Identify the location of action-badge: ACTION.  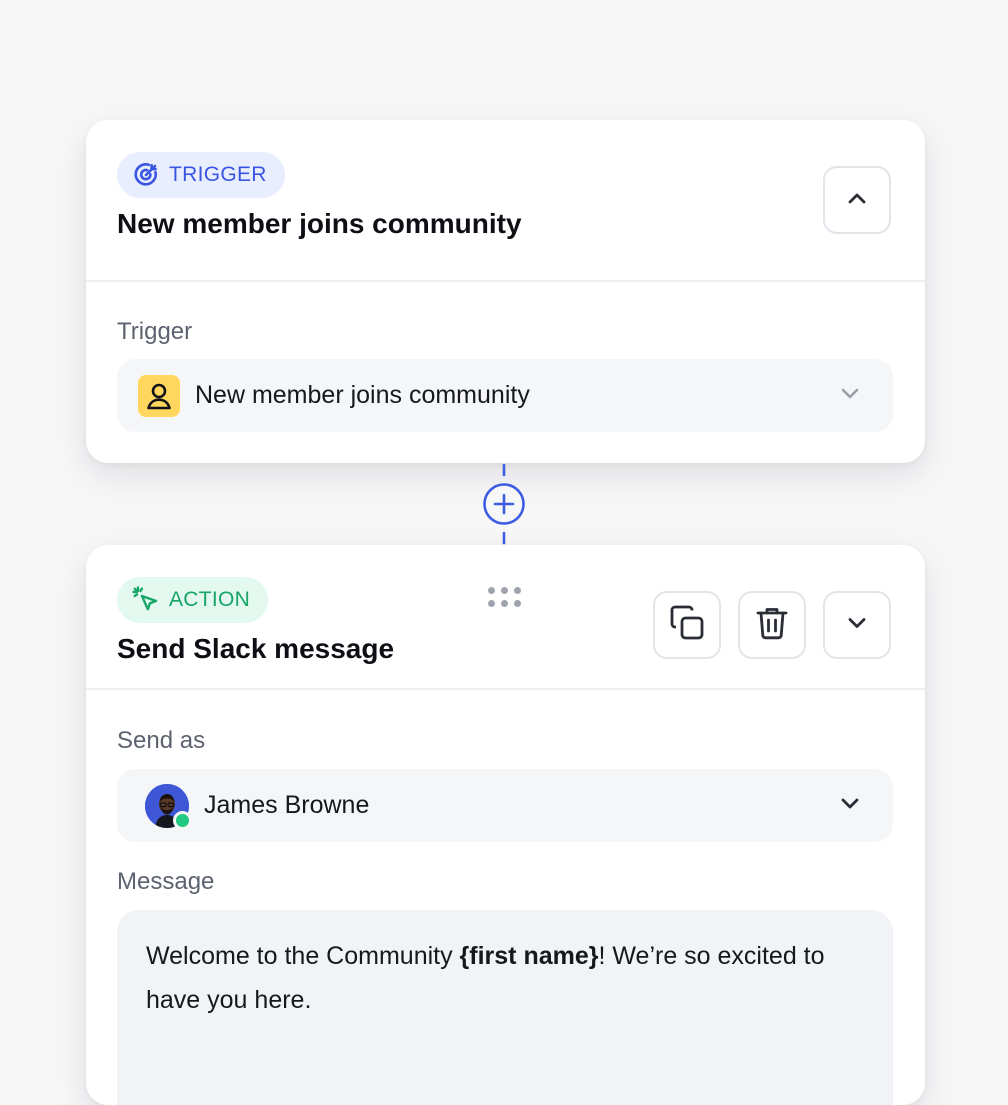
(193, 600).